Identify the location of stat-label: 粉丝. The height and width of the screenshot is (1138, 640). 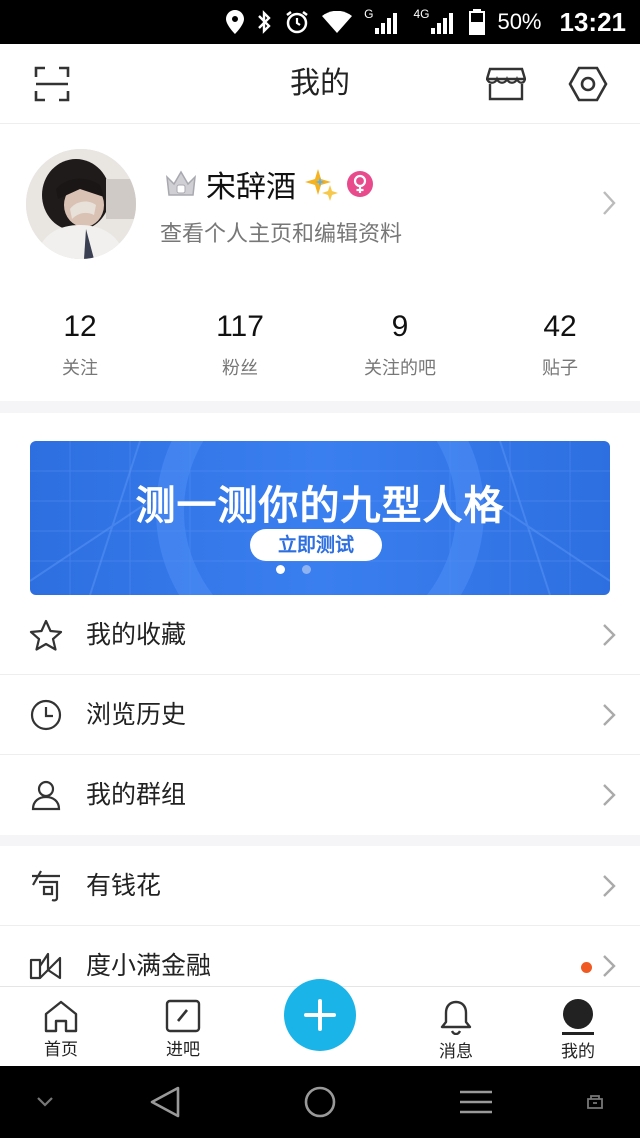
(240, 368).